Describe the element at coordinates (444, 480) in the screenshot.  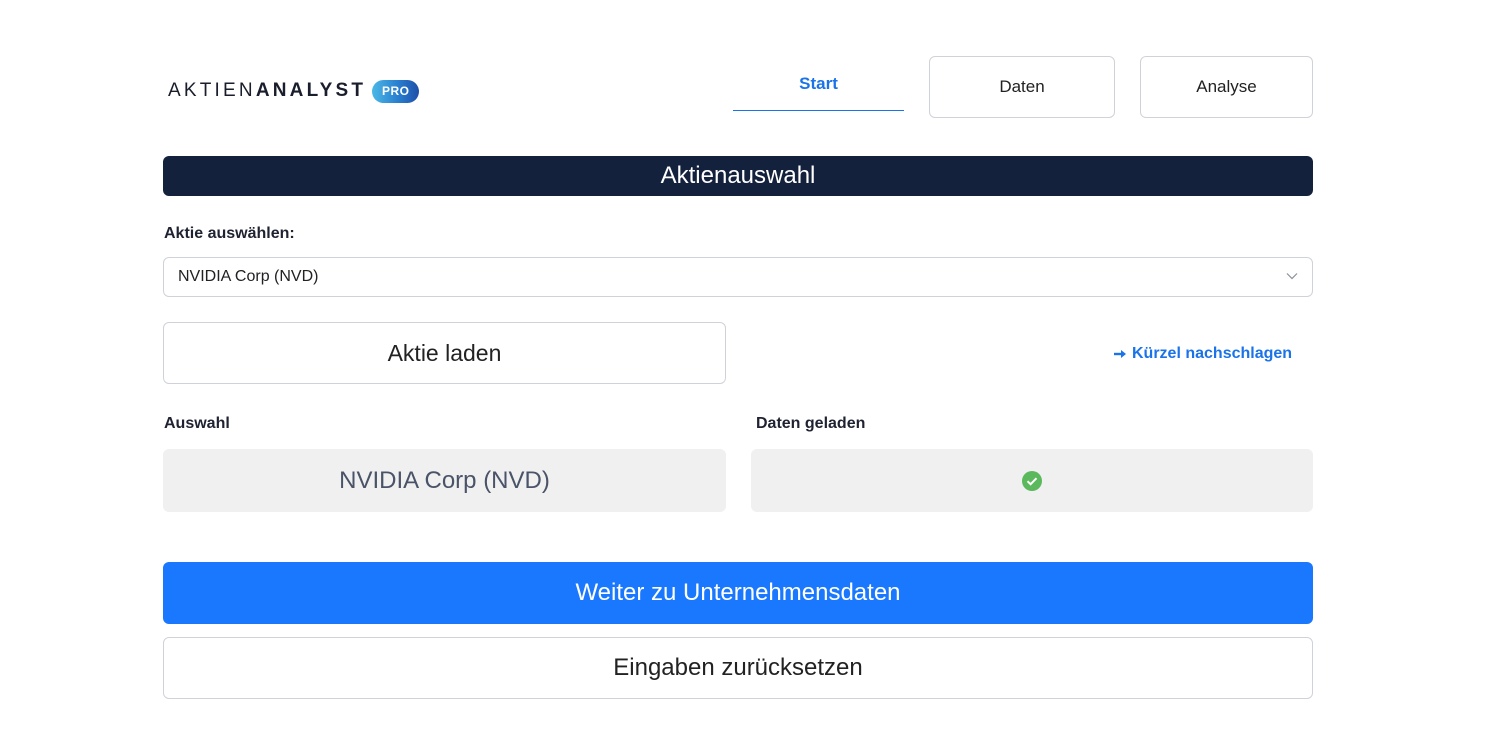
I see `selection-display: NVIDIA Corp (NVD)` at that location.